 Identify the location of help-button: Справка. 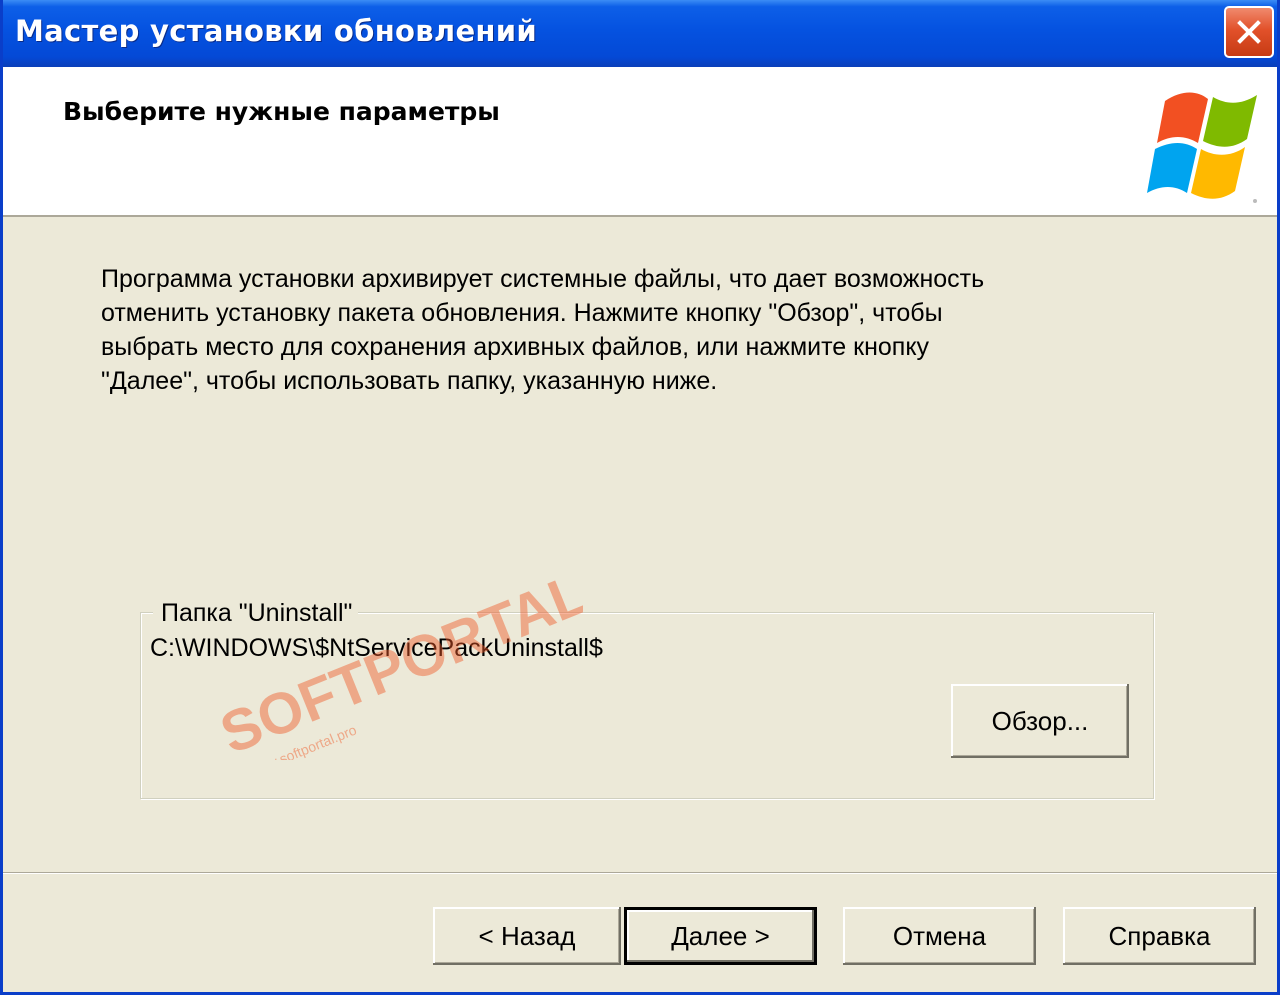
(1159, 936).